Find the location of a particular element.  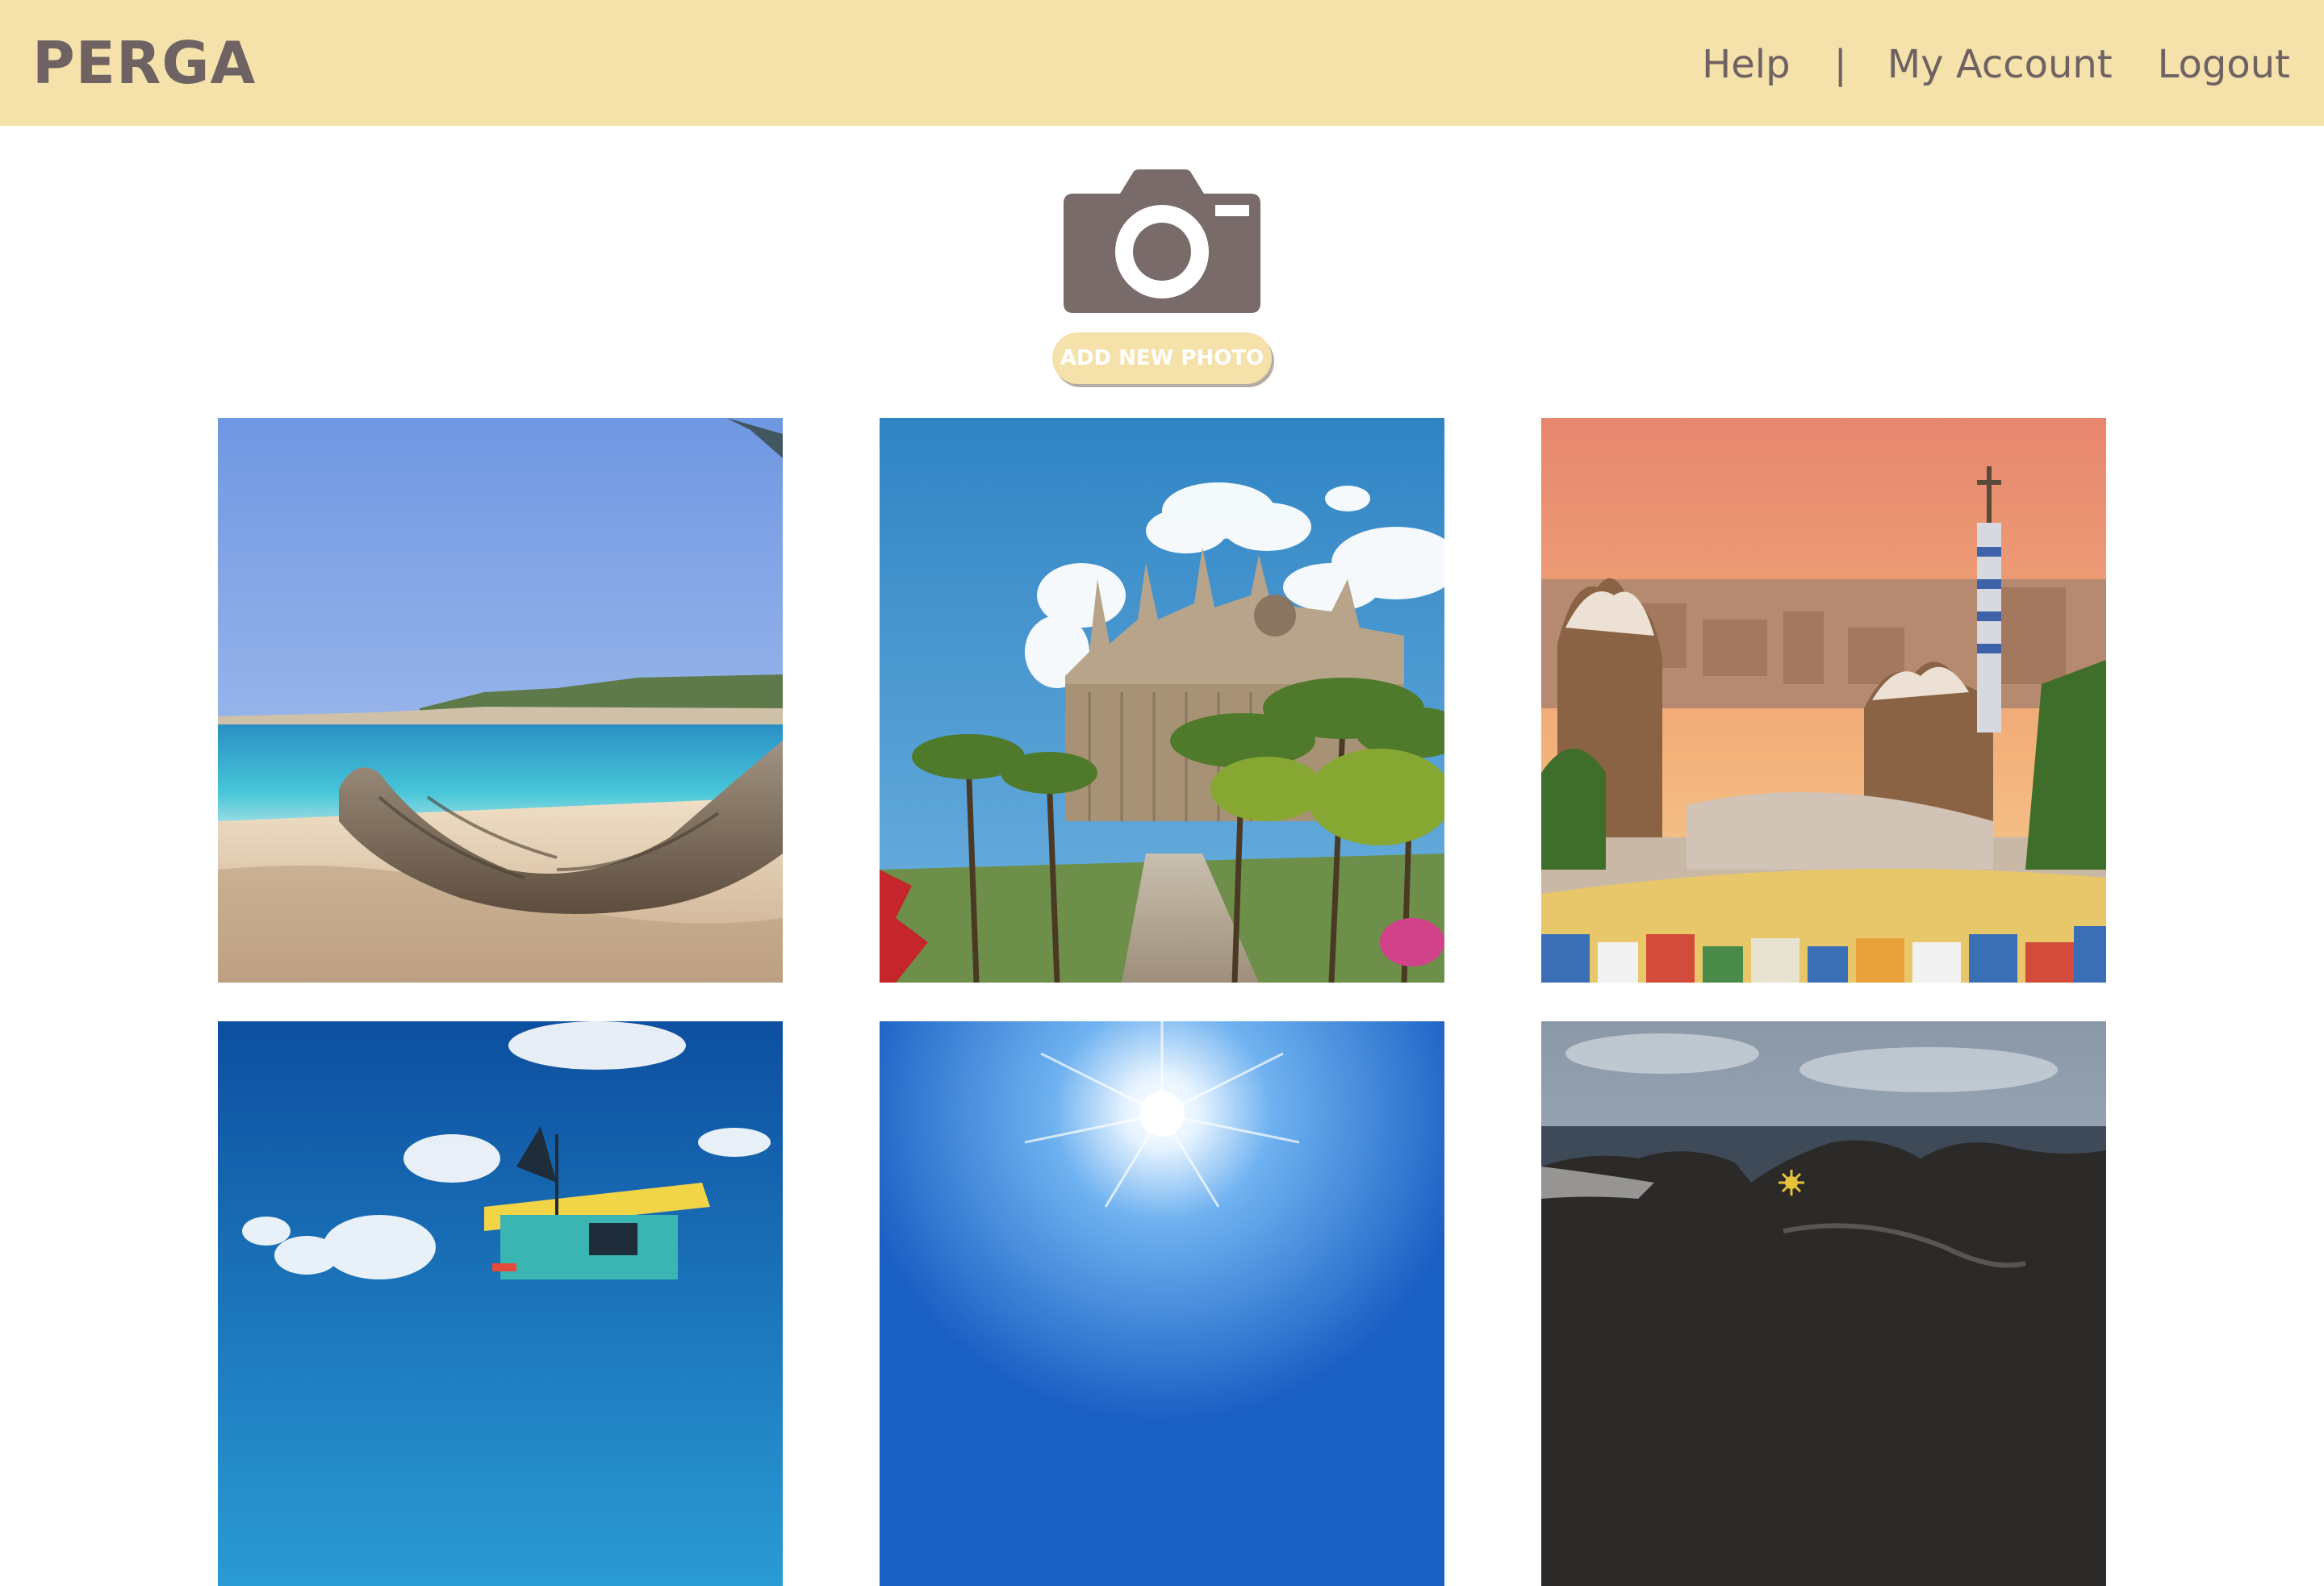

logout-link: Logout is located at coordinates (2224, 65).